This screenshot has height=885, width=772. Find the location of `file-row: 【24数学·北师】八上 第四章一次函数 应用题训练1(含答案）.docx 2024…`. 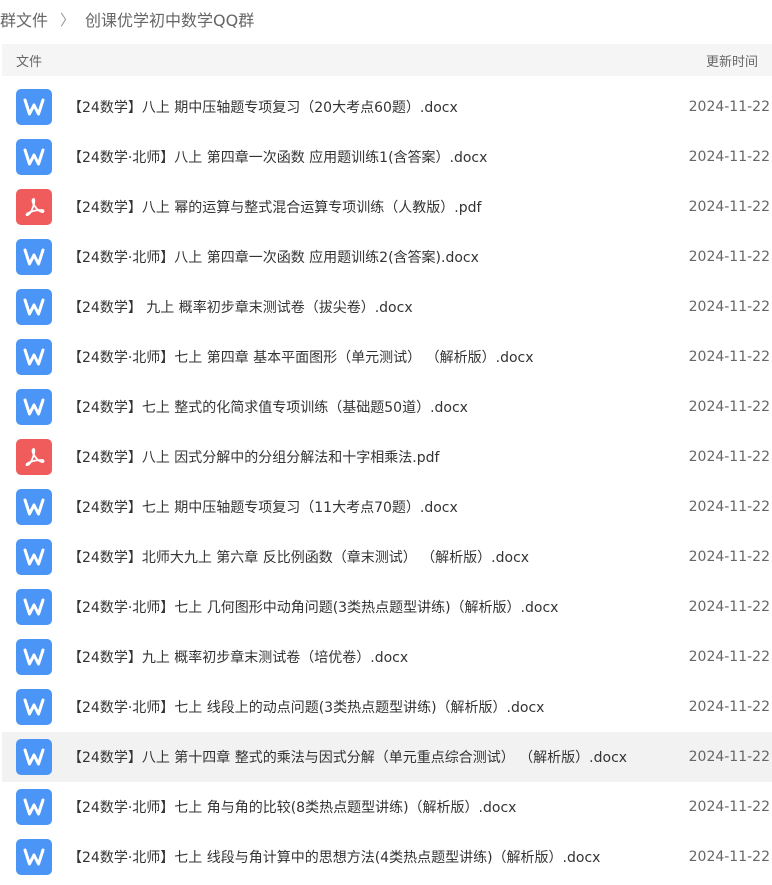

file-row: 【24数学·北师】八上 第四章一次函数 应用题训练1(含答案）.docx 2024… is located at coordinates (387, 157).